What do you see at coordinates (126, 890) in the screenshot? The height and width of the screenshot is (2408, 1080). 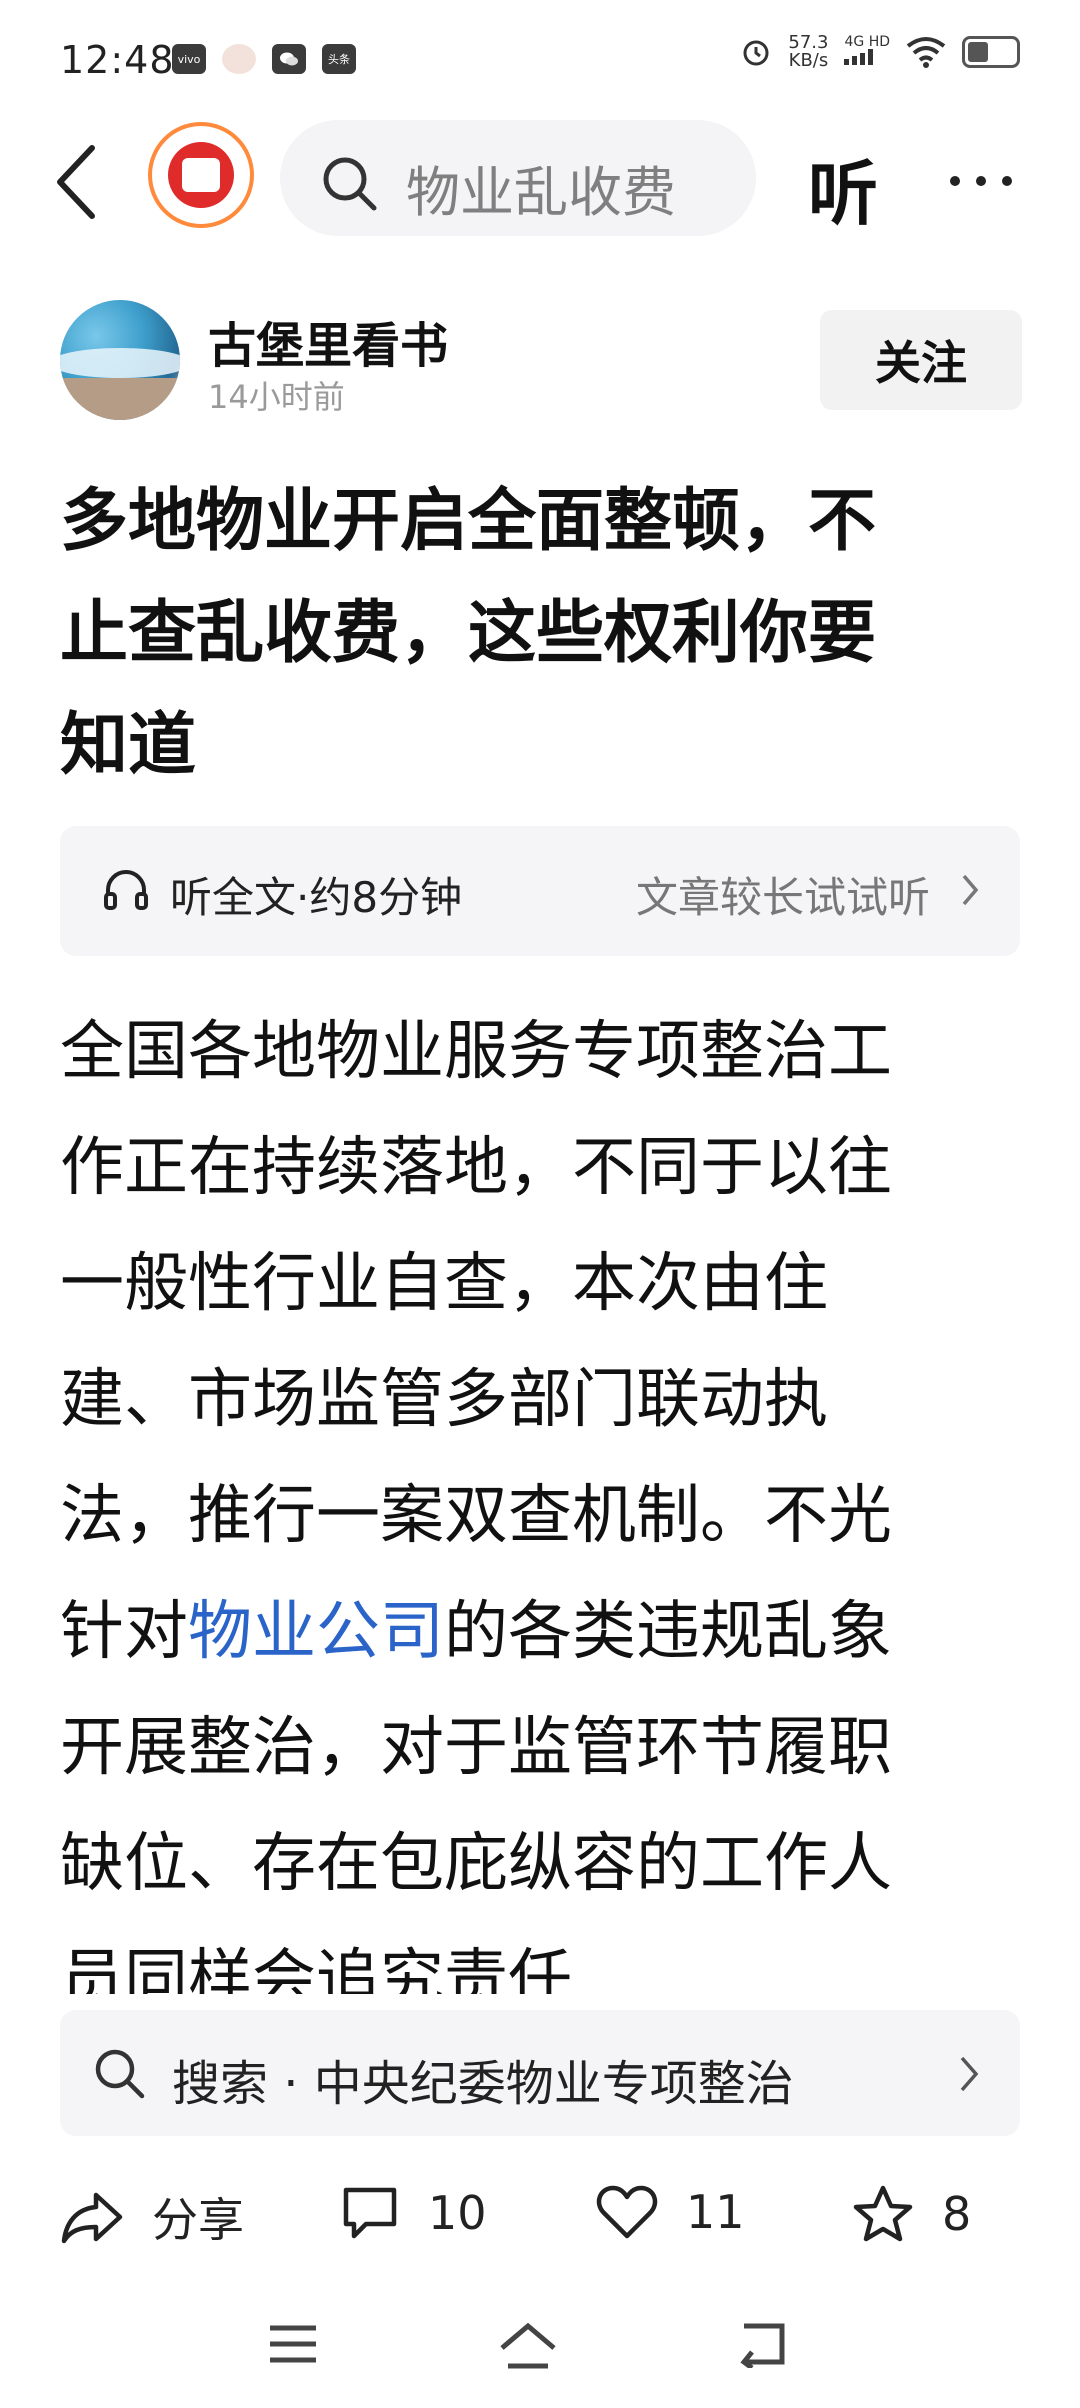 I see `headphones-icon` at bounding box center [126, 890].